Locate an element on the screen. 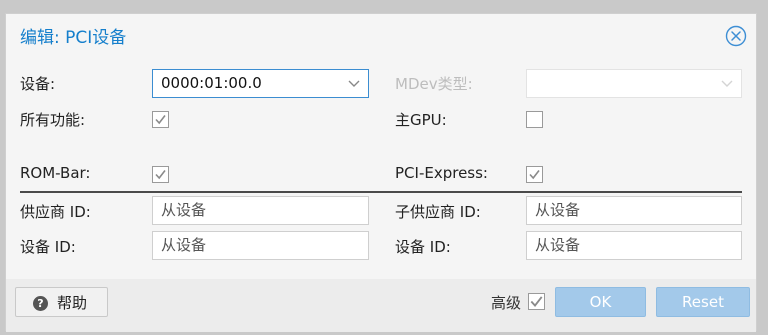  advanced-checkbox is located at coordinates (536, 301).